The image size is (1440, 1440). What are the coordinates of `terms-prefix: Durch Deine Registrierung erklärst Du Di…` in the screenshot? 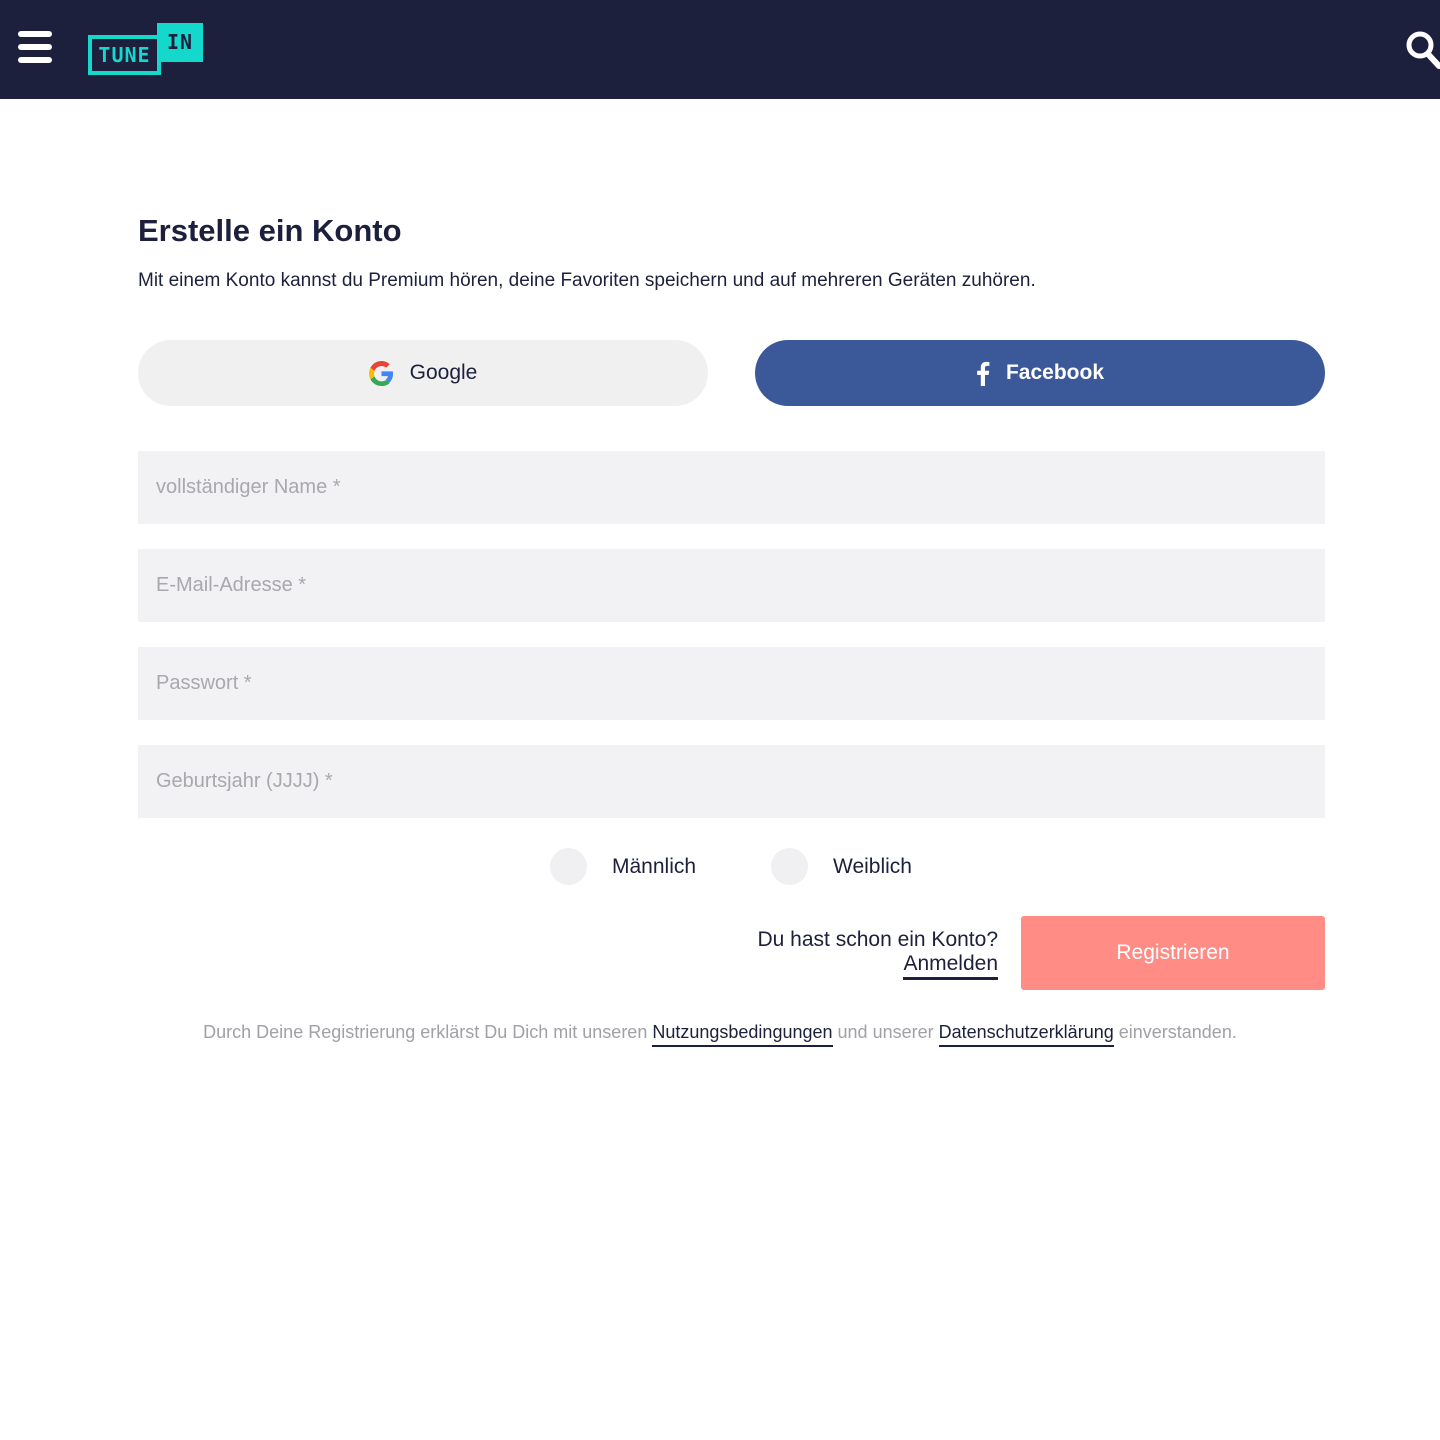 It's located at (425, 1032).